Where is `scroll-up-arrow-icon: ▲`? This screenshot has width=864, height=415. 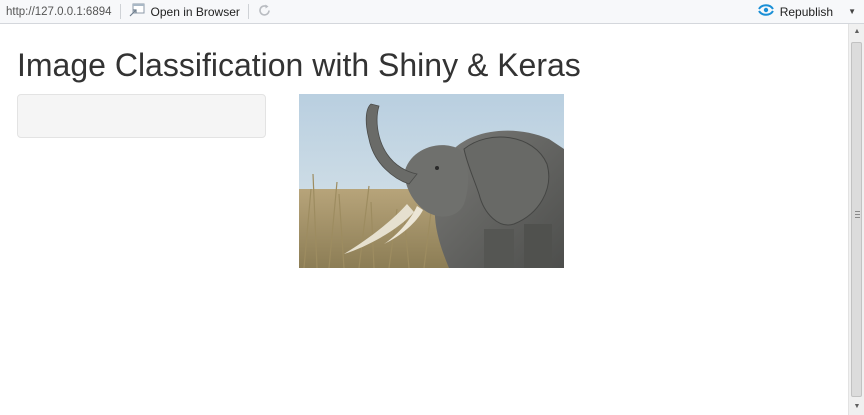 scroll-up-arrow-icon: ▲ is located at coordinates (856, 32).